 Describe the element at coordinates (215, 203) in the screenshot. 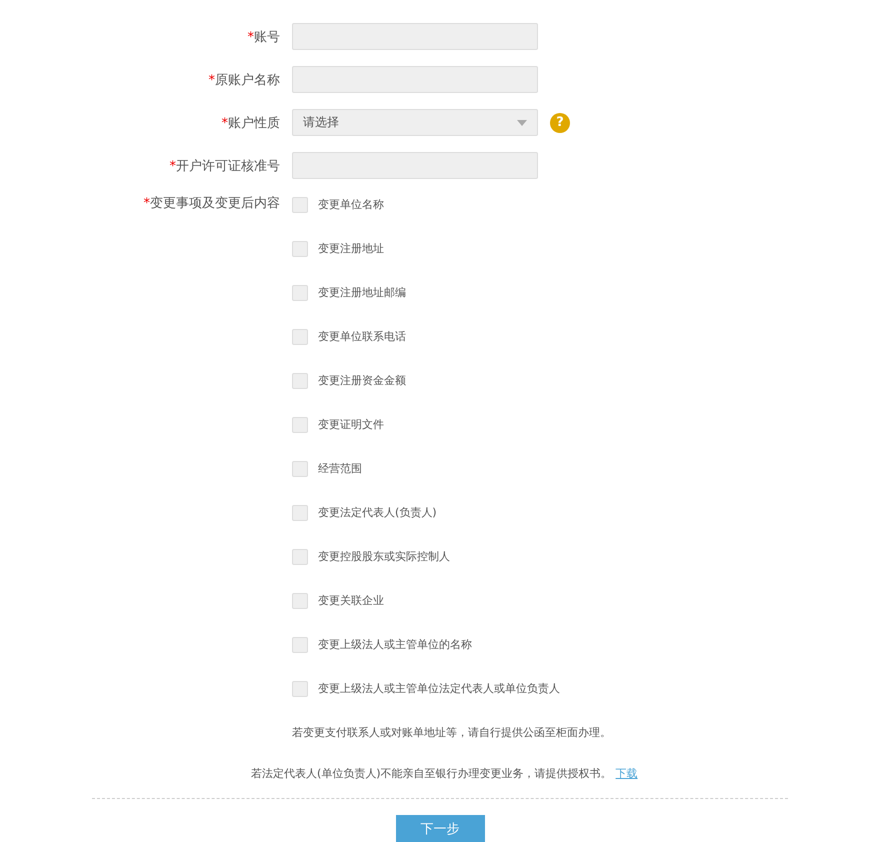

I see `field-label: 变更事项及变更后内容` at that location.